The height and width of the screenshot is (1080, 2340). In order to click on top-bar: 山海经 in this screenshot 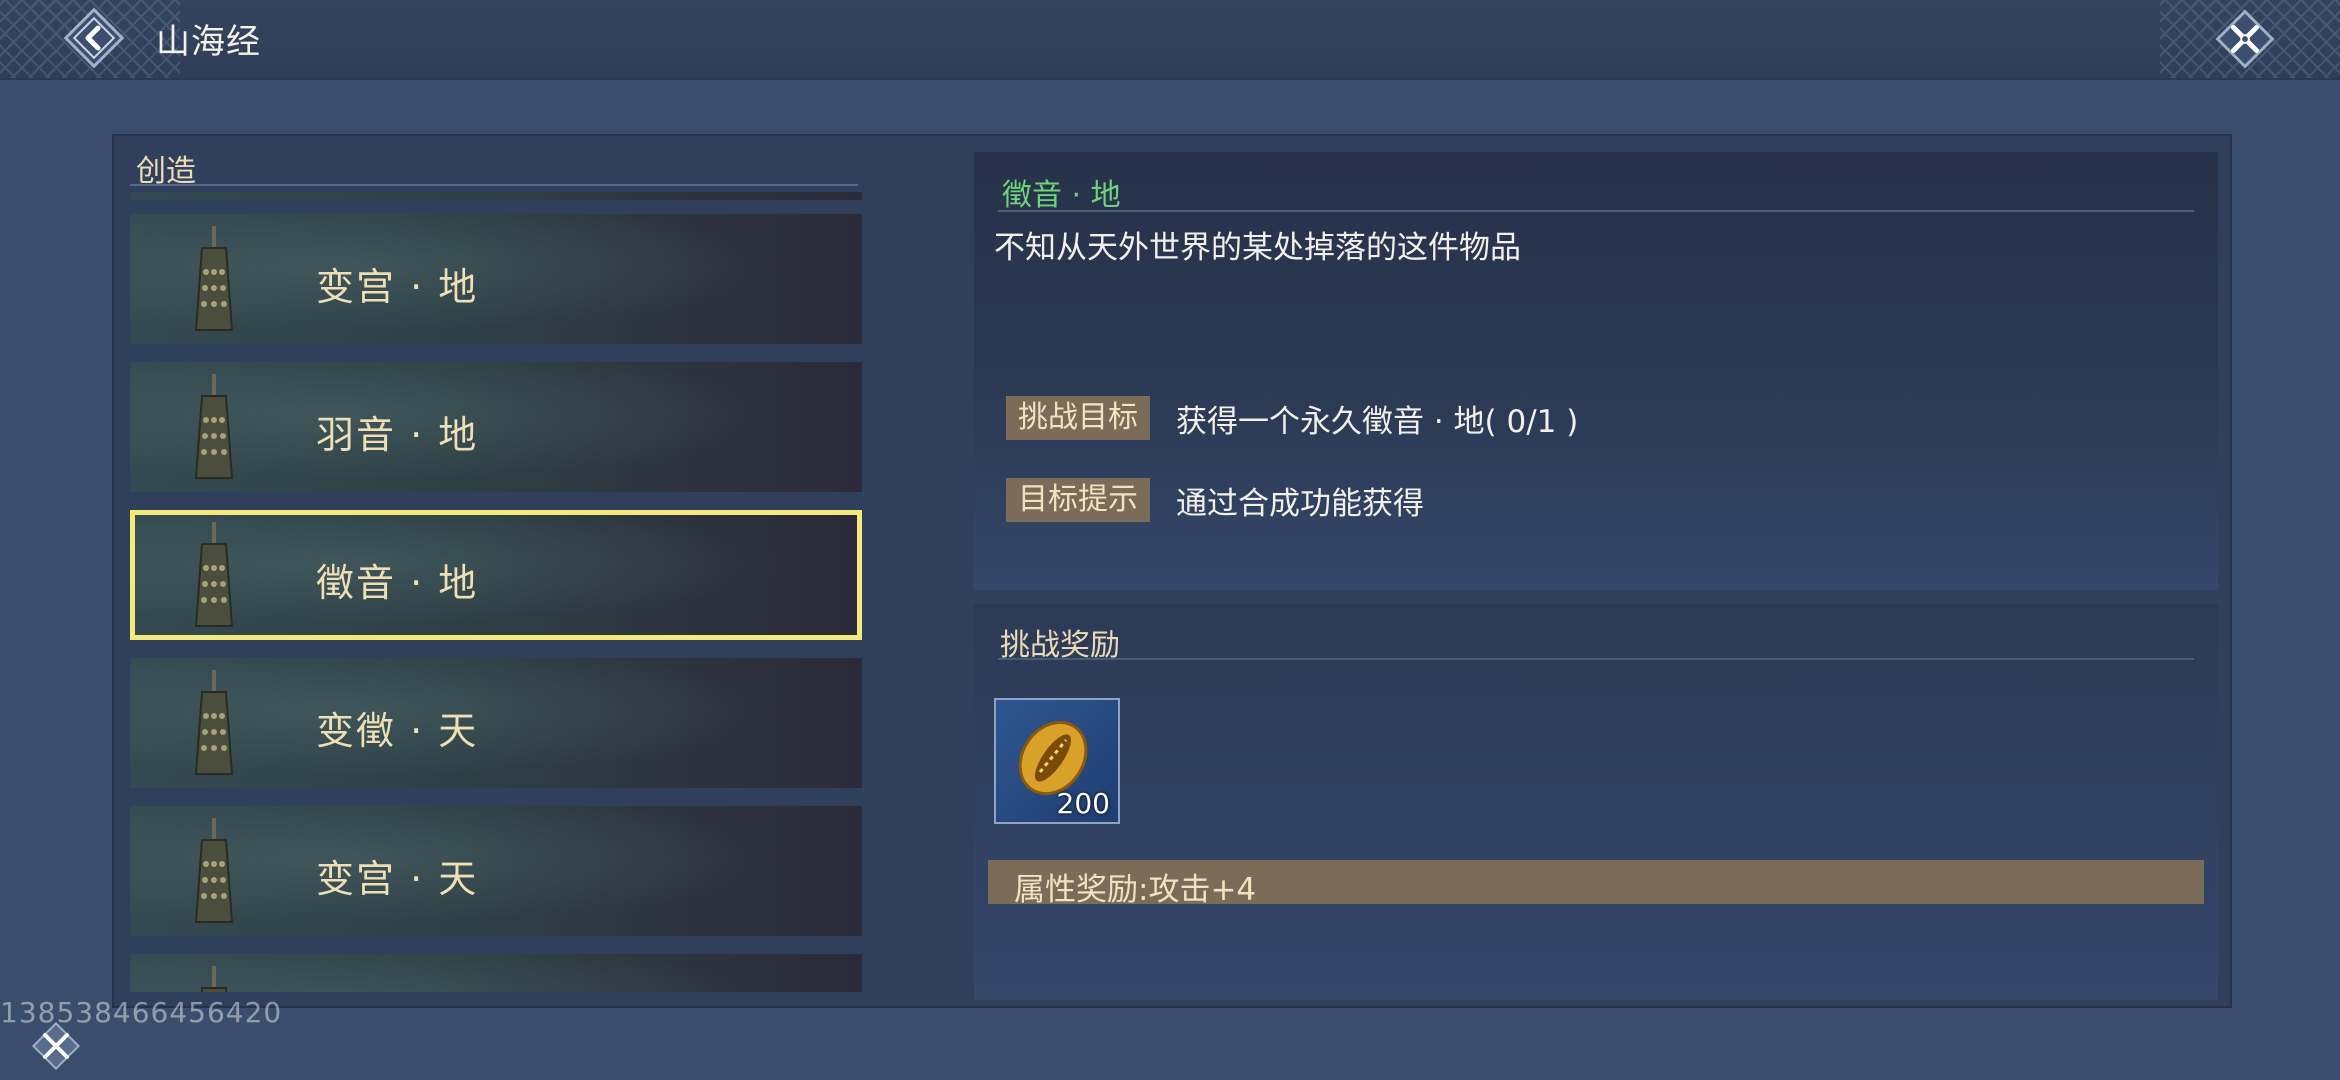, I will do `click(1170, 40)`.